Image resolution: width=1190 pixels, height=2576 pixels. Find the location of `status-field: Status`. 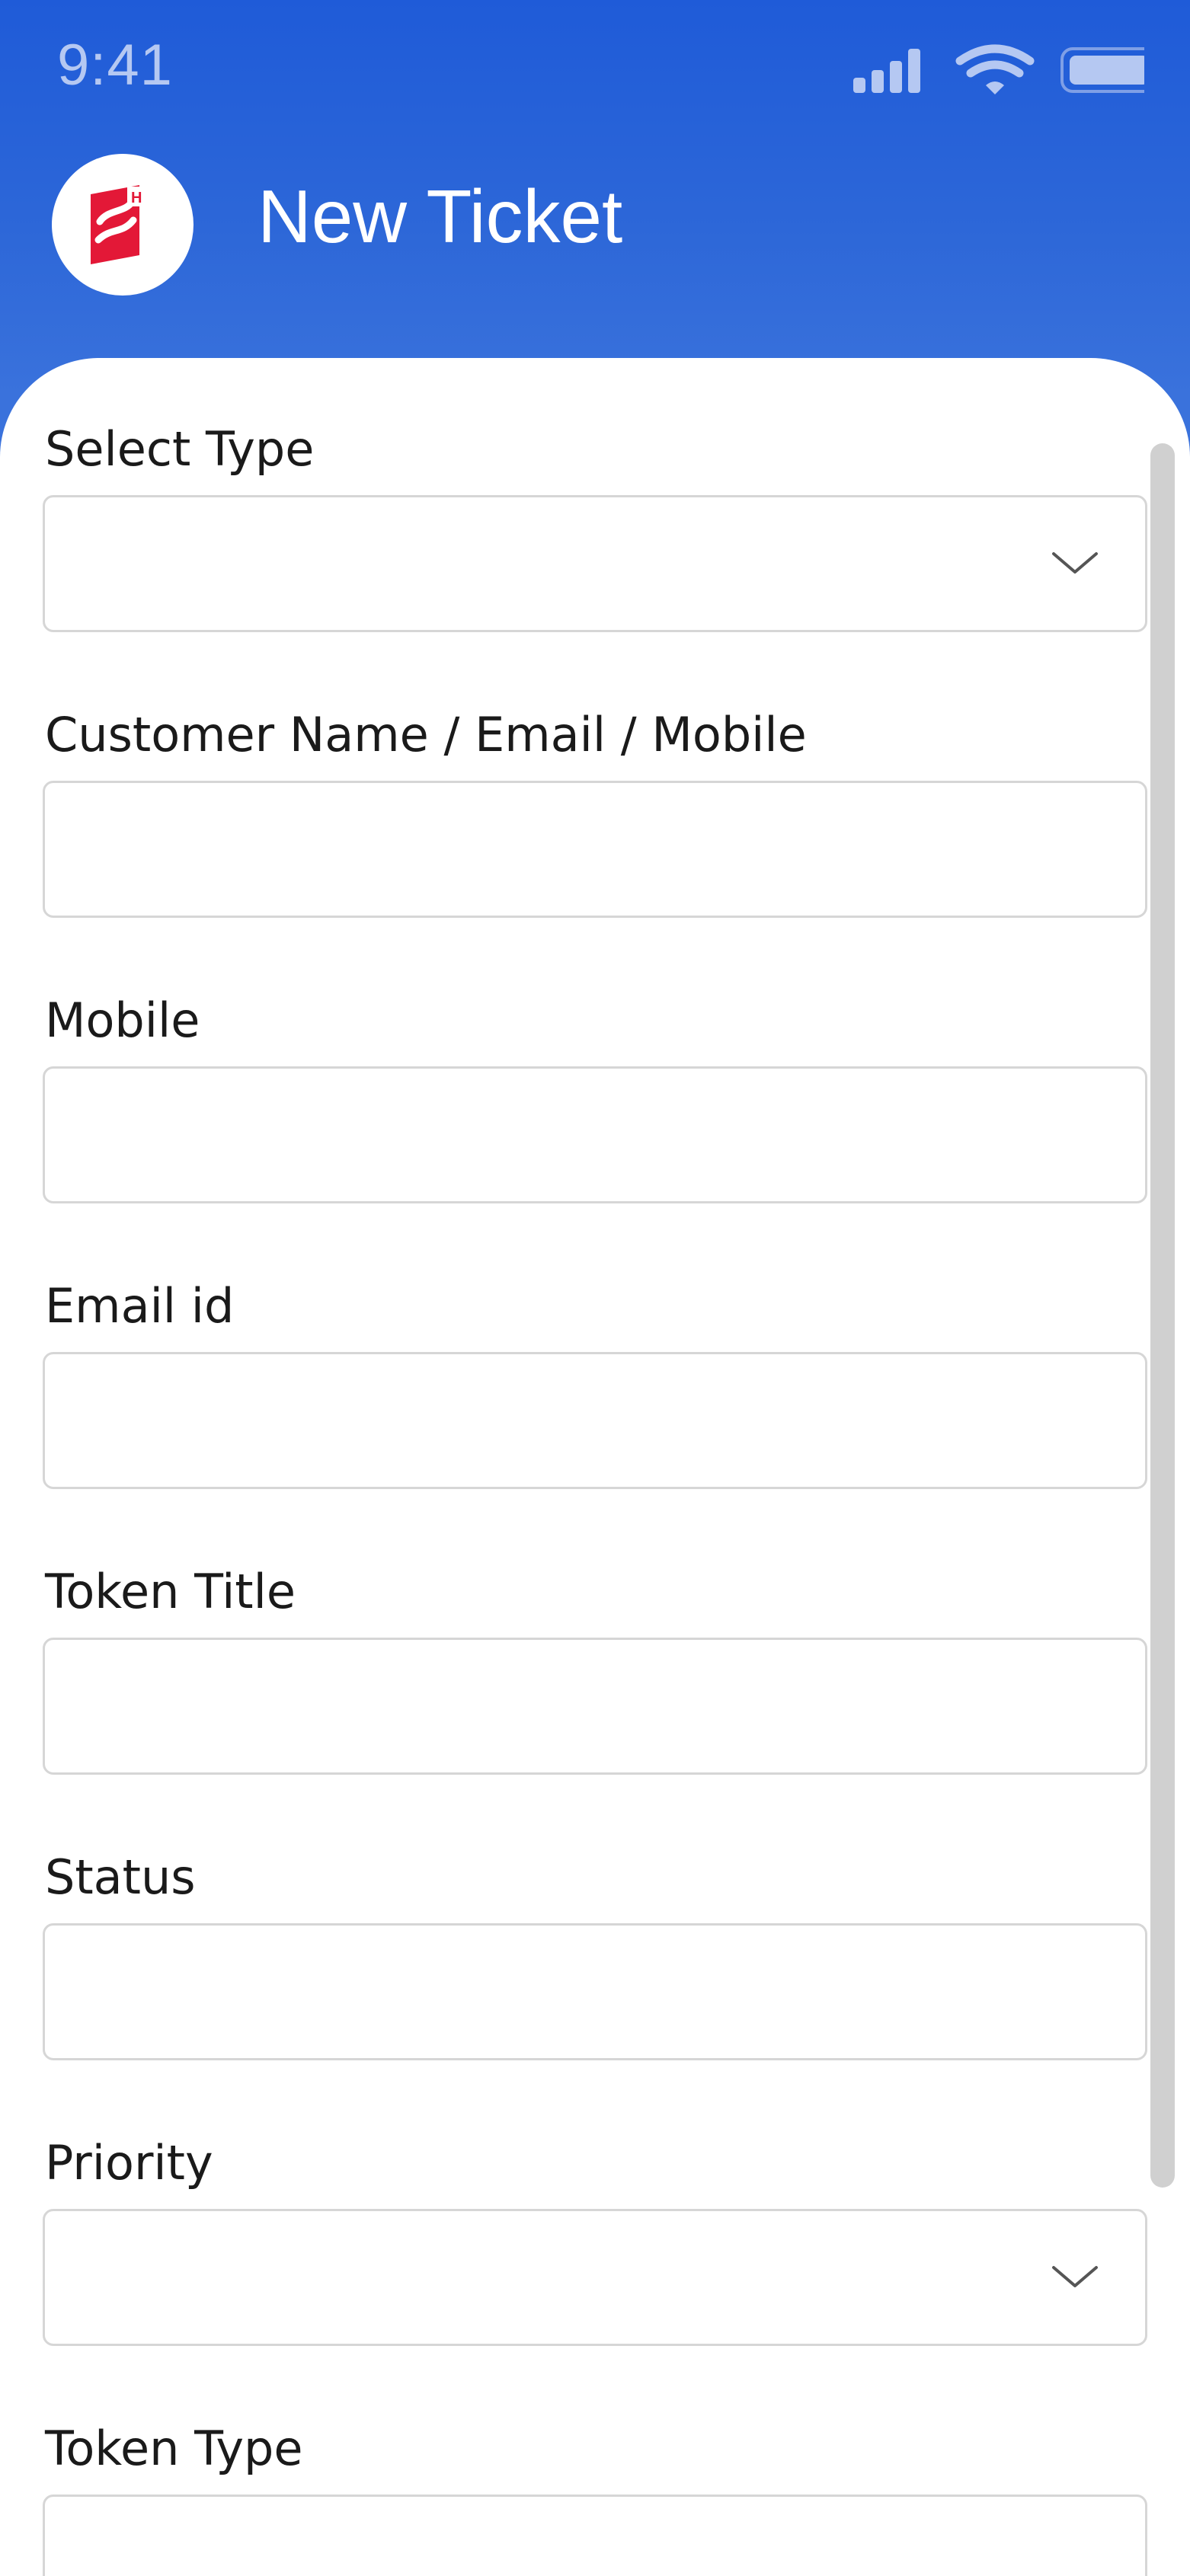

status-field: Status is located at coordinates (595, 1954).